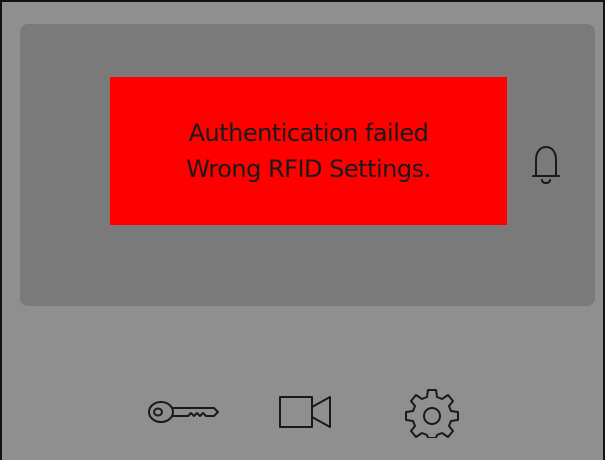 The width and height of the screenshot is (605, 460). I want to click on bell-icon, so click(546, 166).